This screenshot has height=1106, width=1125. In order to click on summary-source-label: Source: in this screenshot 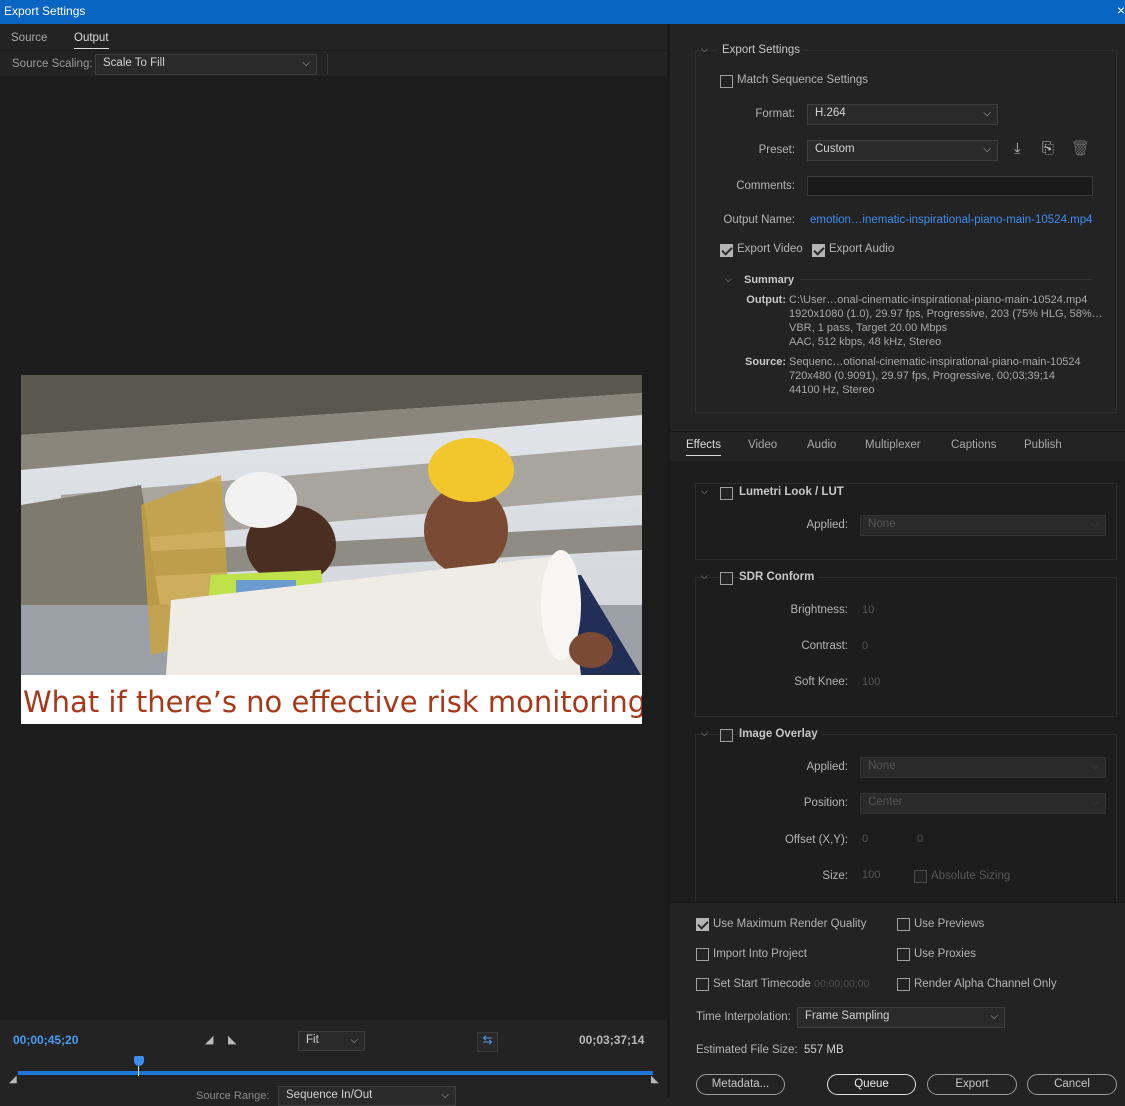, I will do `click(765, 362)`.